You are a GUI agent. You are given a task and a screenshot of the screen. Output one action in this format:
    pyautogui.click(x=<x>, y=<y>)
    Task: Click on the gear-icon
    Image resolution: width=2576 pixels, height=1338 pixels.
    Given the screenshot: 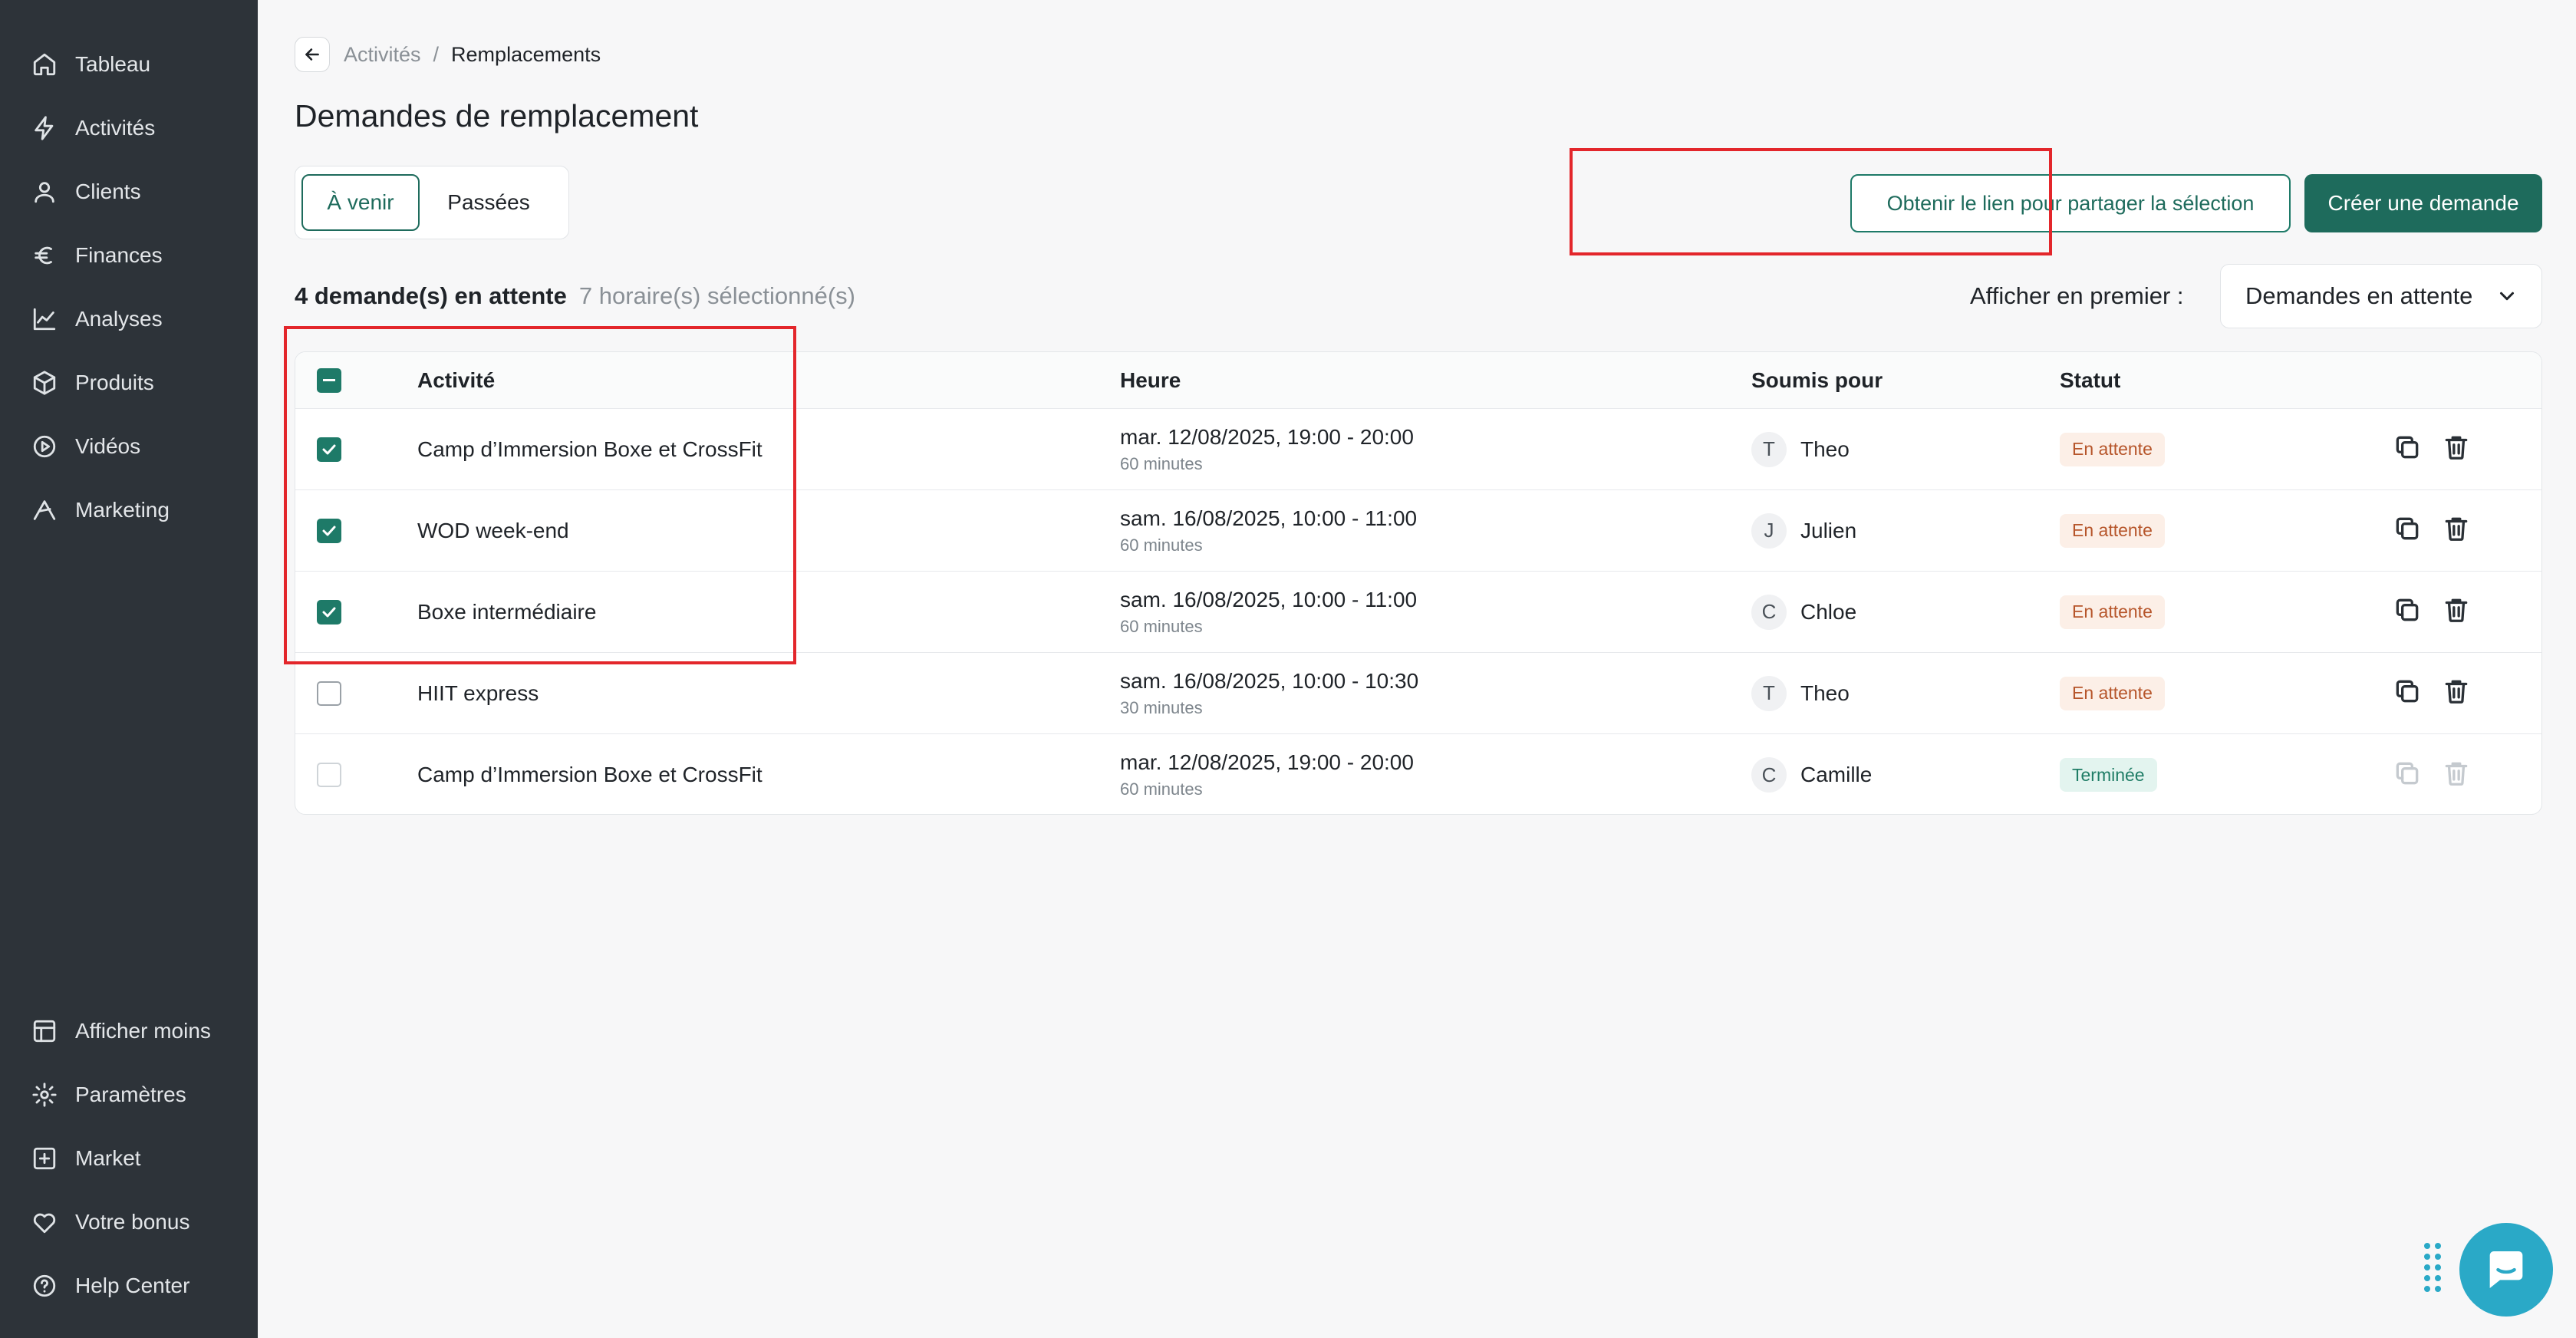 What is the action you would take?
    pyautogui.click(x=44, y=1095)
    